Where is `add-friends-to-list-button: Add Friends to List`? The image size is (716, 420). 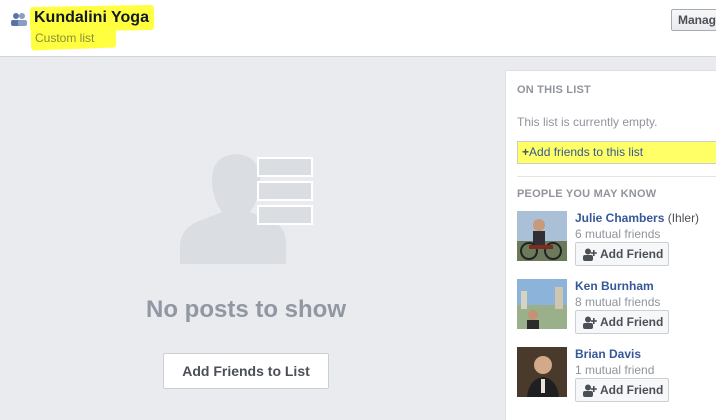
add-friends-to-list-button: Add Friends to List is located at coordinates (246, 371).